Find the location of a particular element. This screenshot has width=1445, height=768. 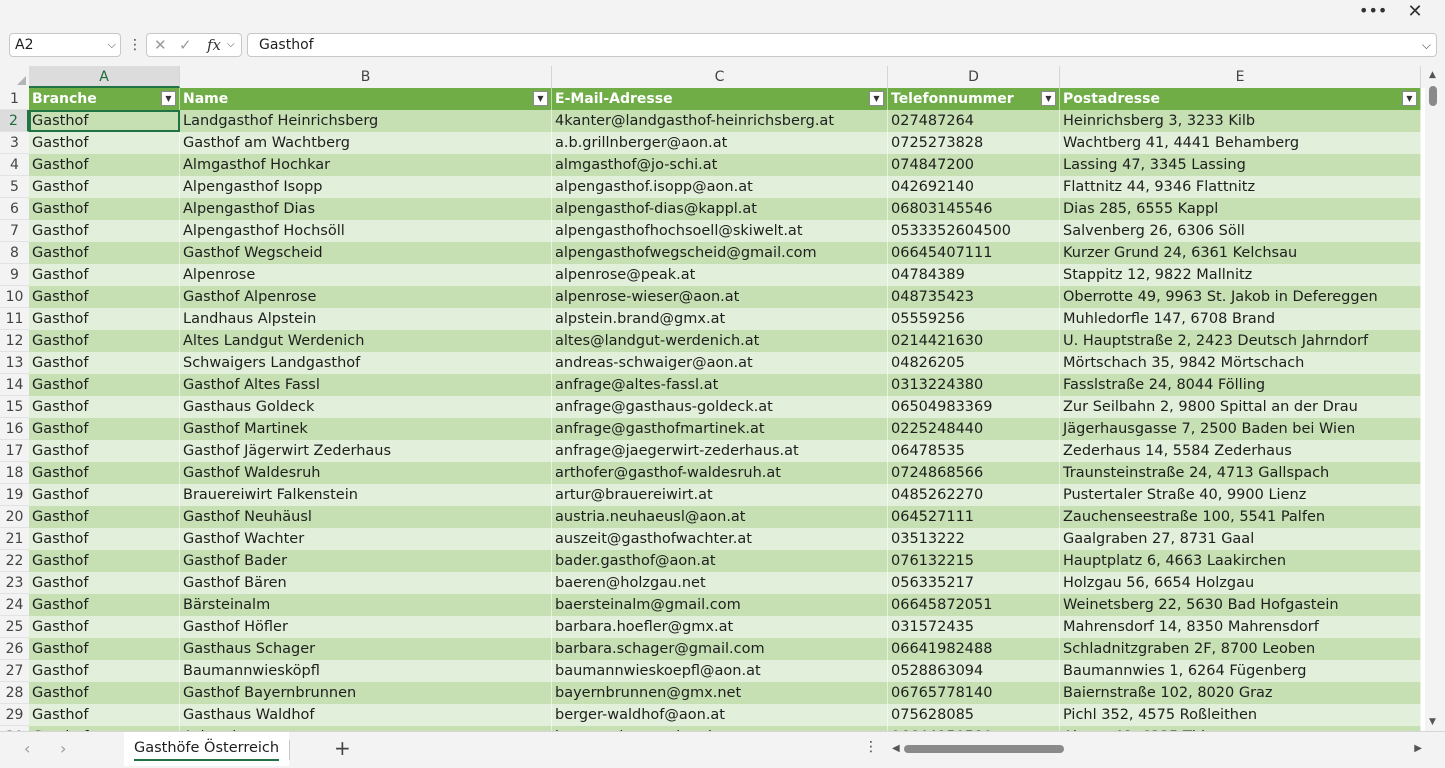

cell-name: Bärsteinalm is located at coordinates (366, 605).